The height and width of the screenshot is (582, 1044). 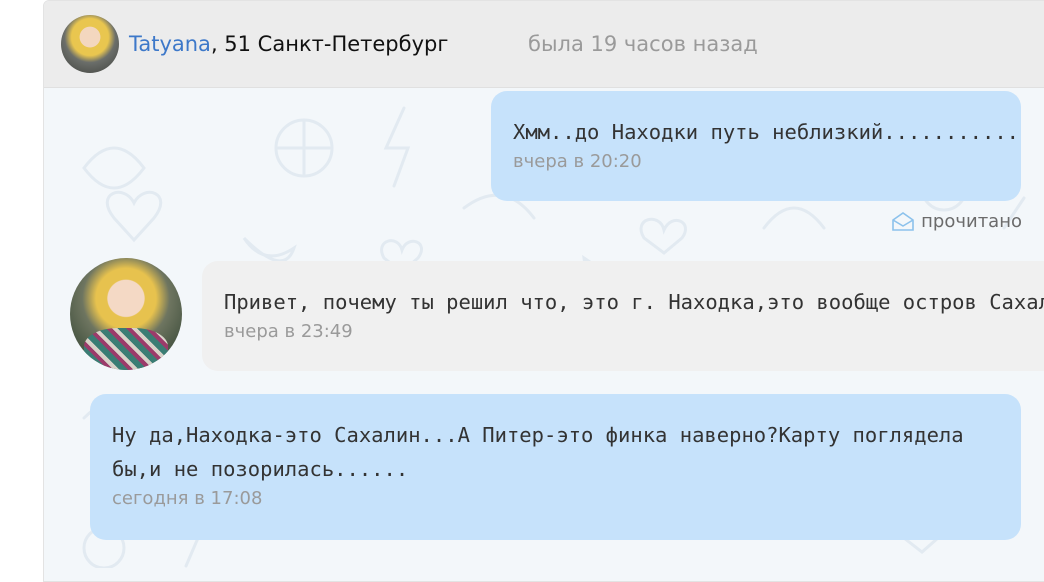 What do you see at coordinates (288, 331) in the screenshot?
I see `message-time: вчера в 23:49` at bounding box center [288, 331].